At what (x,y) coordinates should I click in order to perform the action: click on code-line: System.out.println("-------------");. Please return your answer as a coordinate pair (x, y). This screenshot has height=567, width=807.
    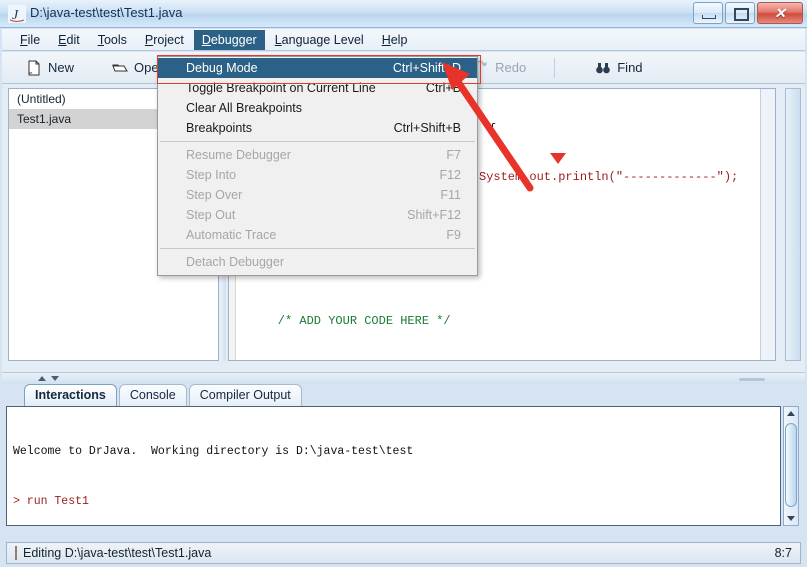
    Looking at the image, I should click on (609, 177).